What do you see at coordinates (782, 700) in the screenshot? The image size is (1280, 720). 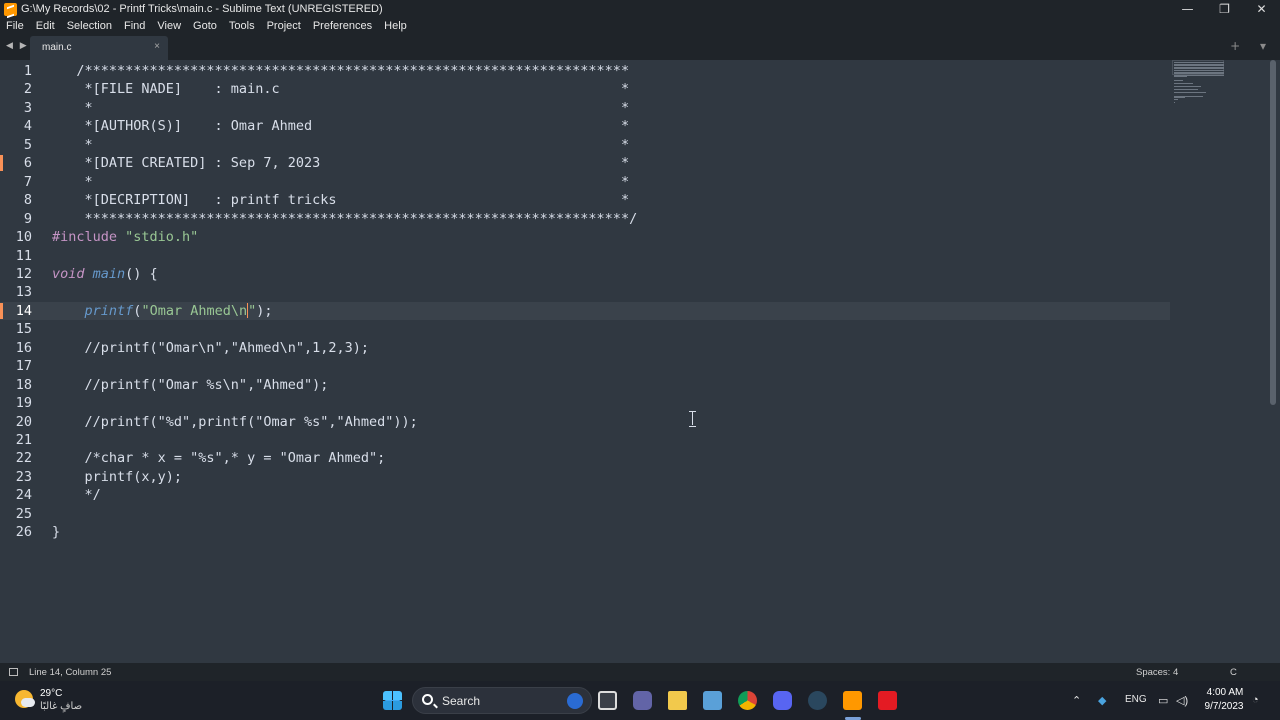 I see `discord-icon` at bounding box center [782, 700].